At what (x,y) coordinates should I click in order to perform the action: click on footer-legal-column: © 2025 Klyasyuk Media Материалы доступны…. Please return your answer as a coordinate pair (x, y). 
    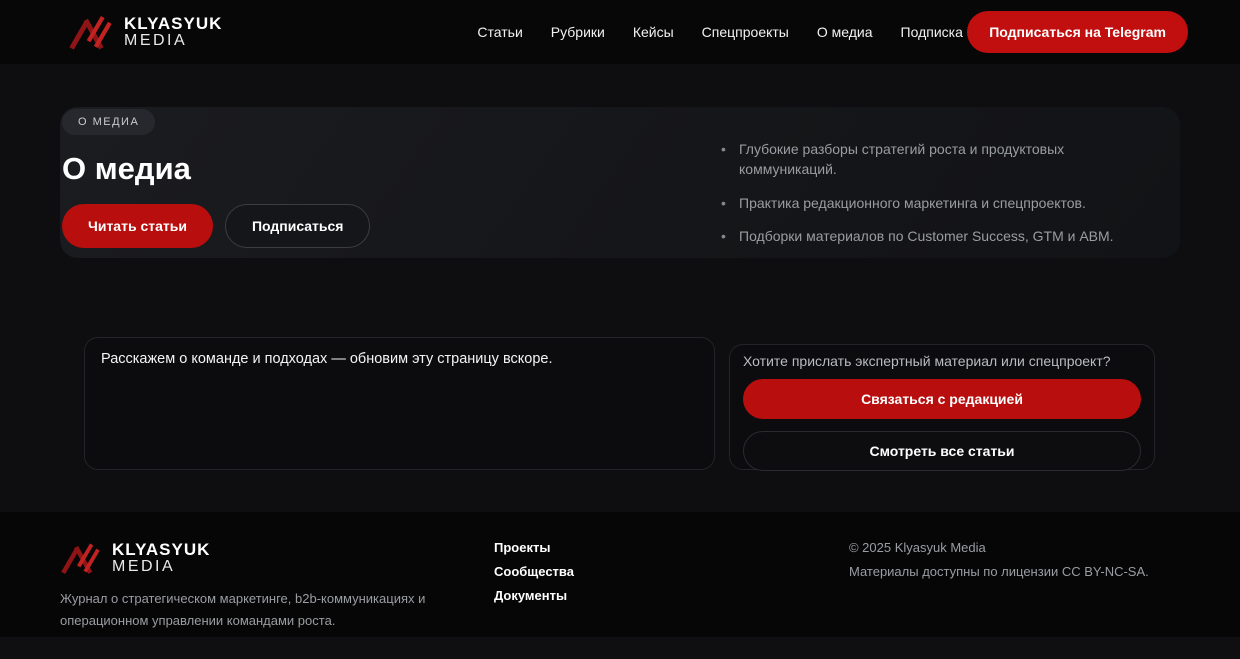
    Looking at the image, I should click on (999, 584).